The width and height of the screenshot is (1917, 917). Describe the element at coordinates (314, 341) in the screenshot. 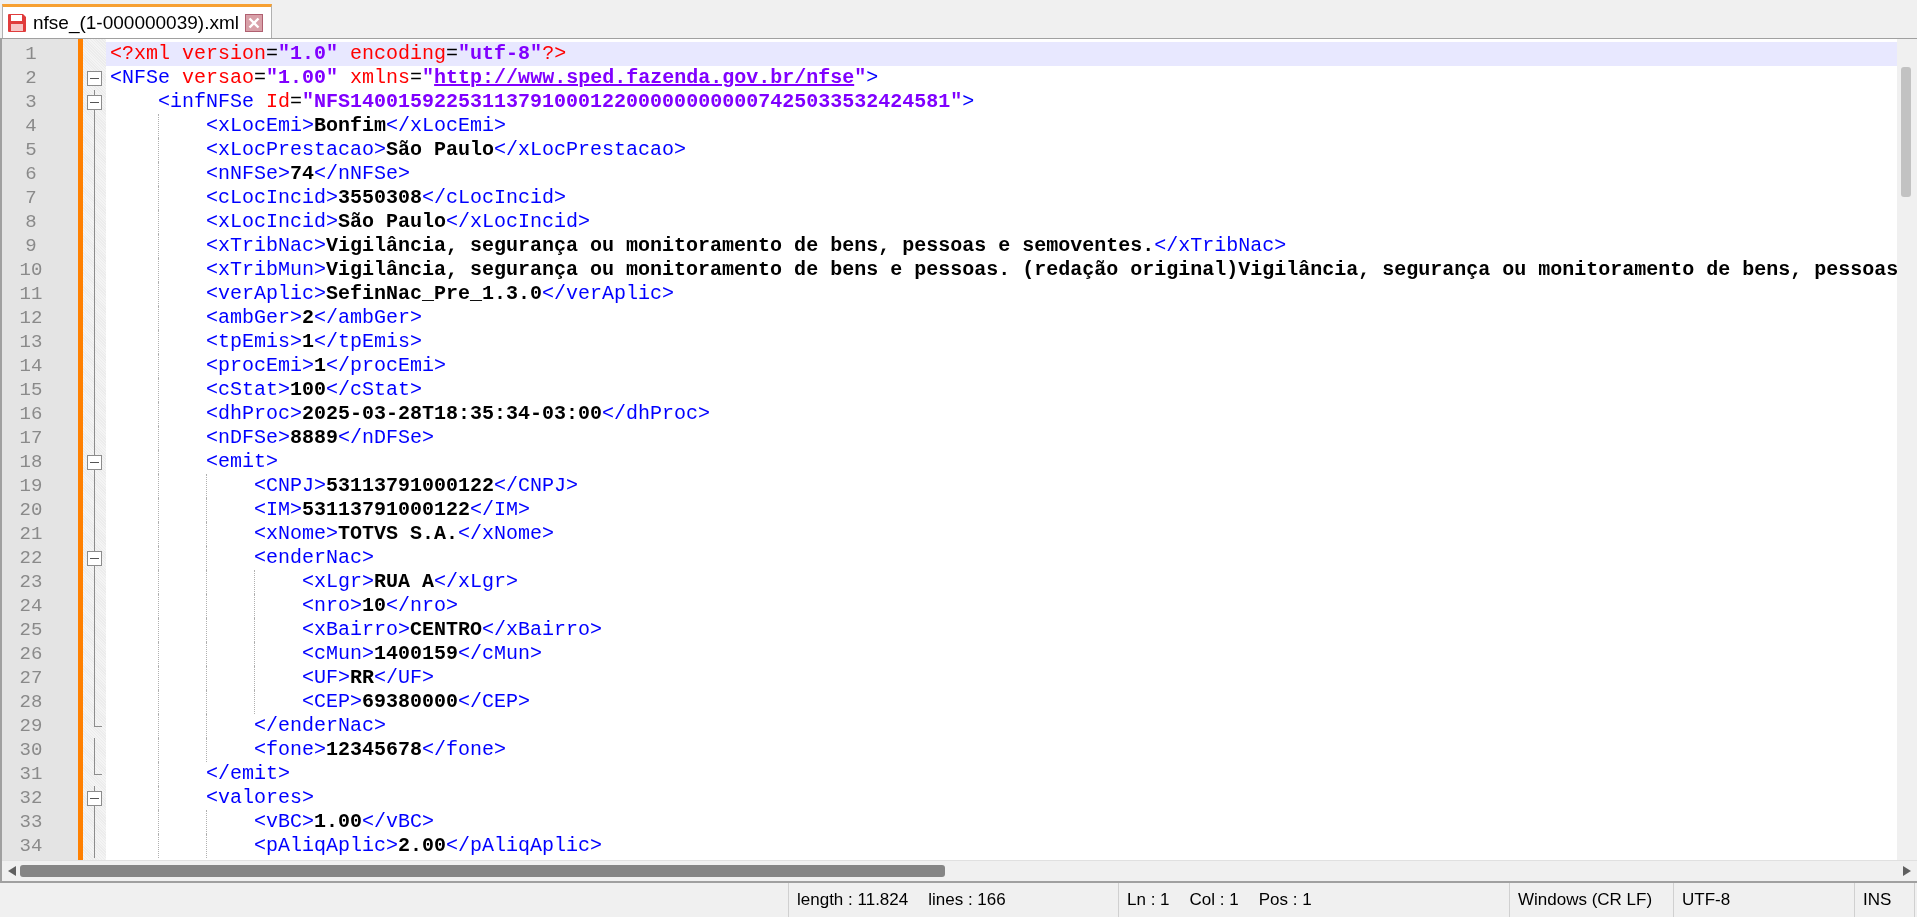

I see `code-line: <tpEmis>1</tpEmis>` at that location.